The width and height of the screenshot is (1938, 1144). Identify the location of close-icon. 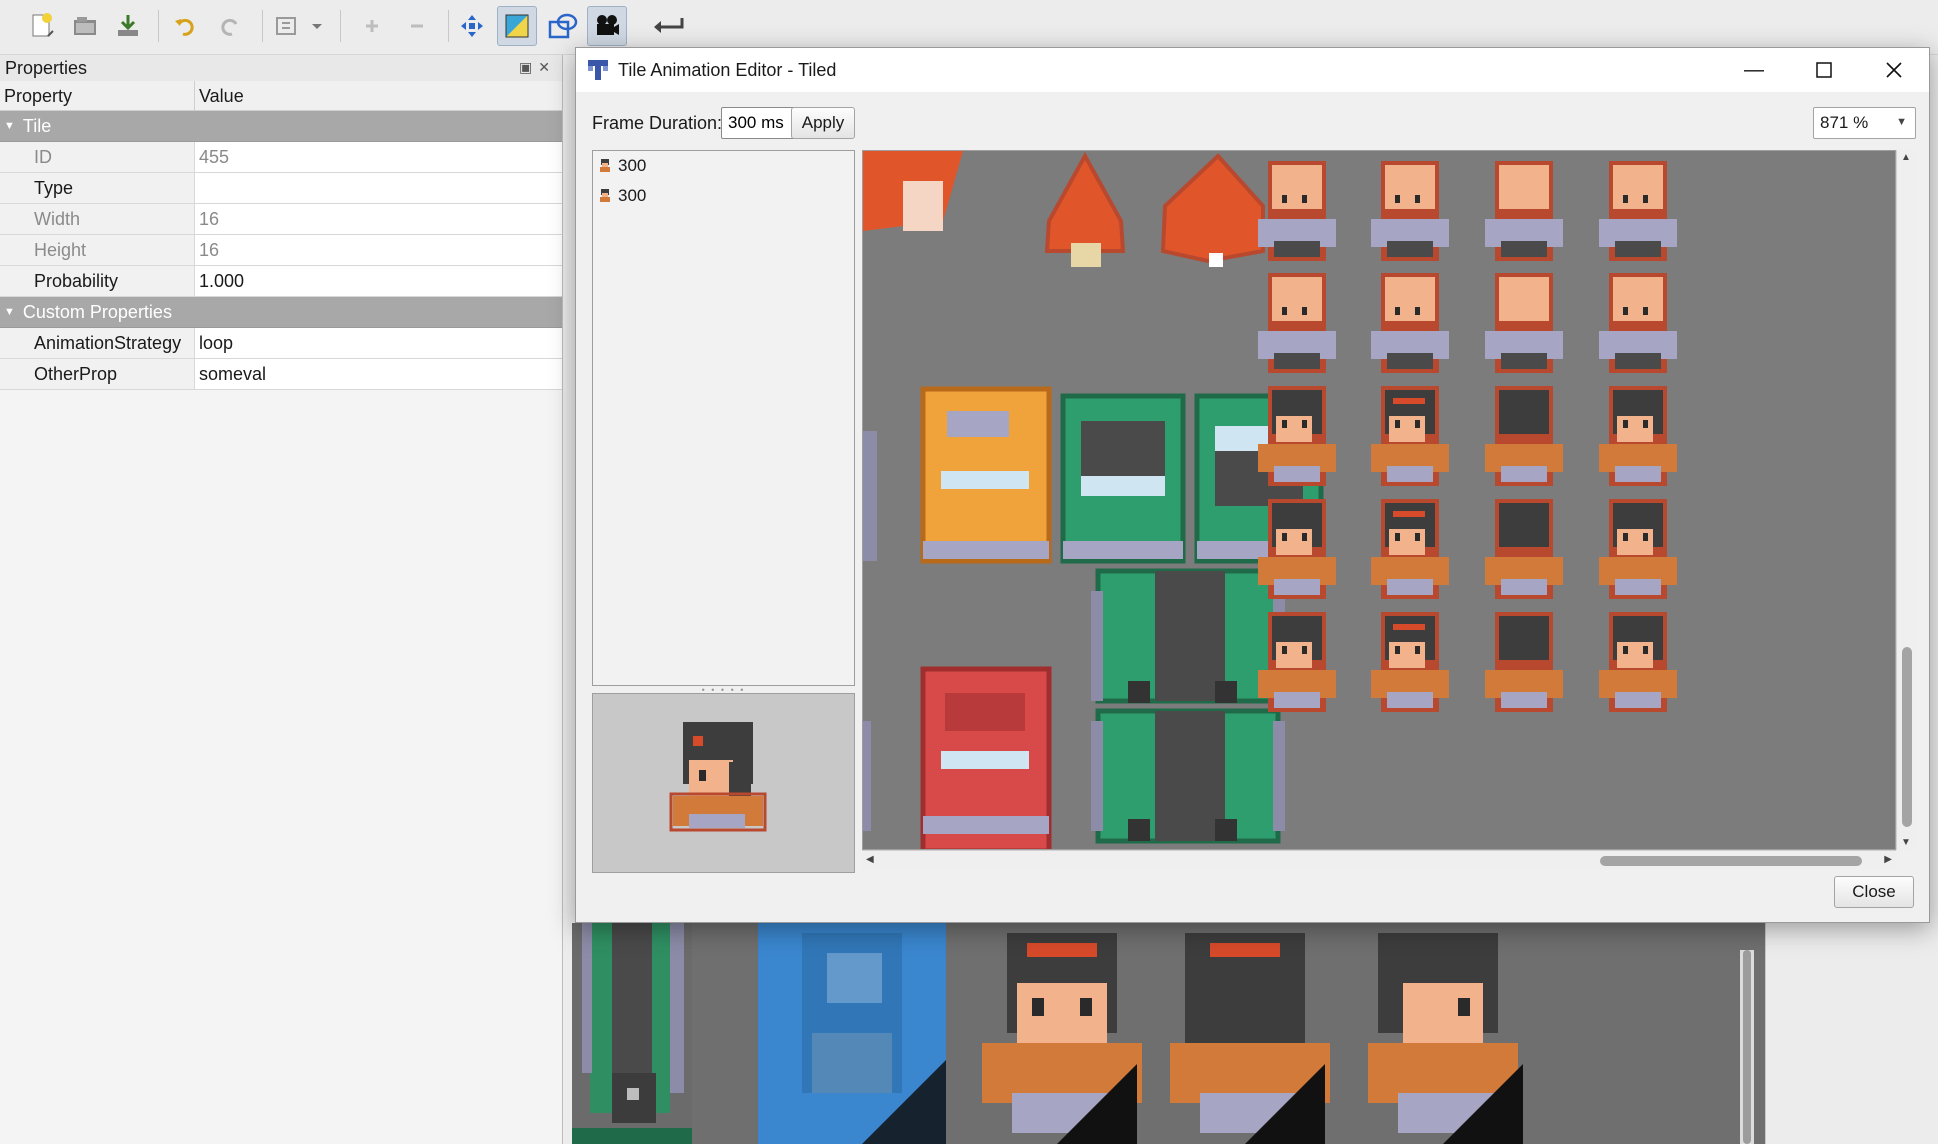
(1894, 70).